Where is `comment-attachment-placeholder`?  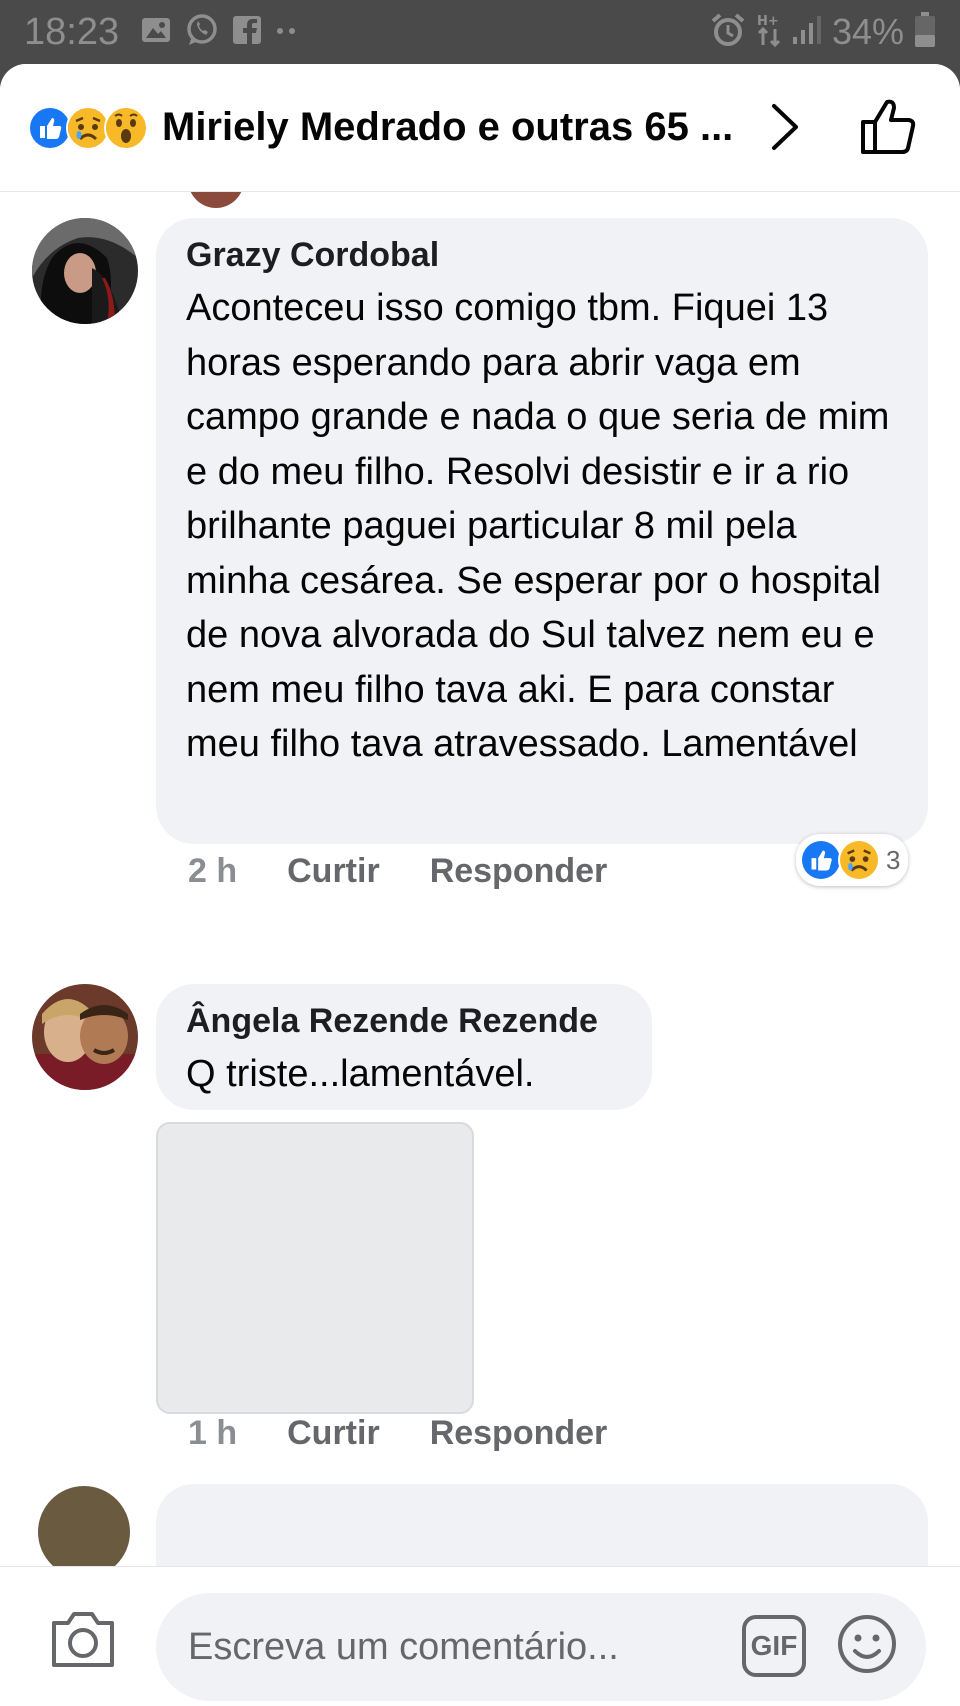
comment-attachment-placeholder is located at coordinates (315, 1268).